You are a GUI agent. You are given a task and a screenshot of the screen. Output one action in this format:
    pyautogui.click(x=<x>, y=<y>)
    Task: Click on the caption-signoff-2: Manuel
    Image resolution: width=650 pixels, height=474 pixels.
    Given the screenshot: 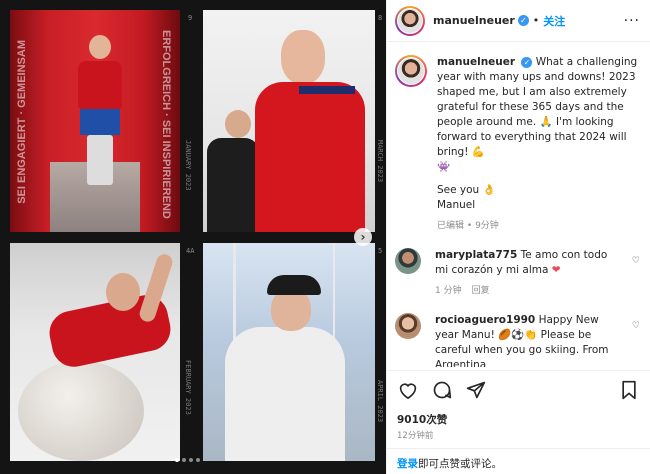 What is the action you would take?
    pyautogui.click(x=456, y=205)
    